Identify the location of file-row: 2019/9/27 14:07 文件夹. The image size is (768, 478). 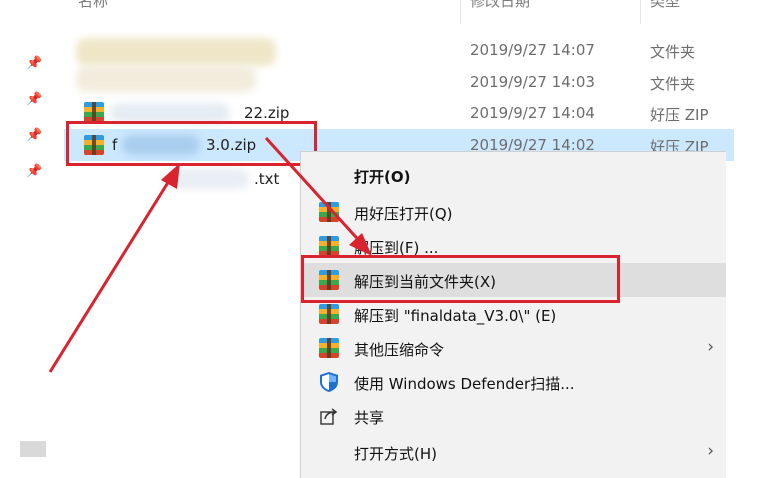
(399, 50).